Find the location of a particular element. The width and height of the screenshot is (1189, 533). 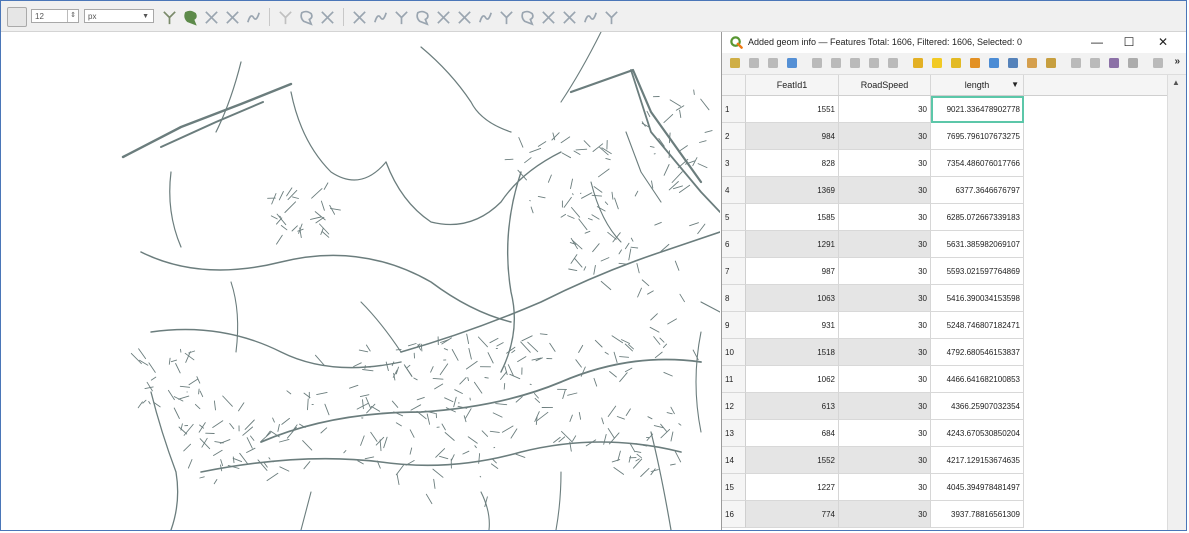

invert-selection-icon is located at coordinates (956, 63).